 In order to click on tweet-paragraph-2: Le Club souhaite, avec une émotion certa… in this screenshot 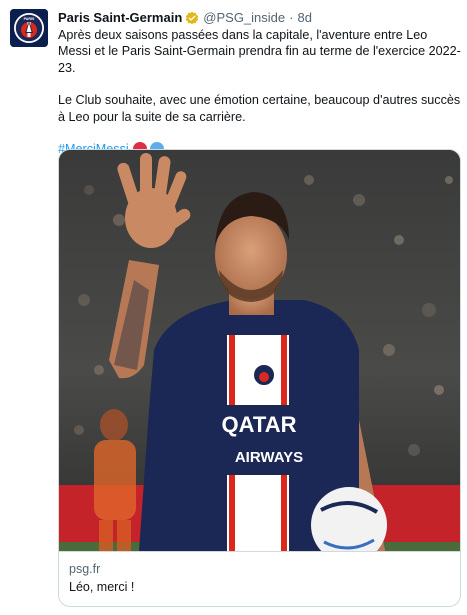, I will do `click(259, 108)`.